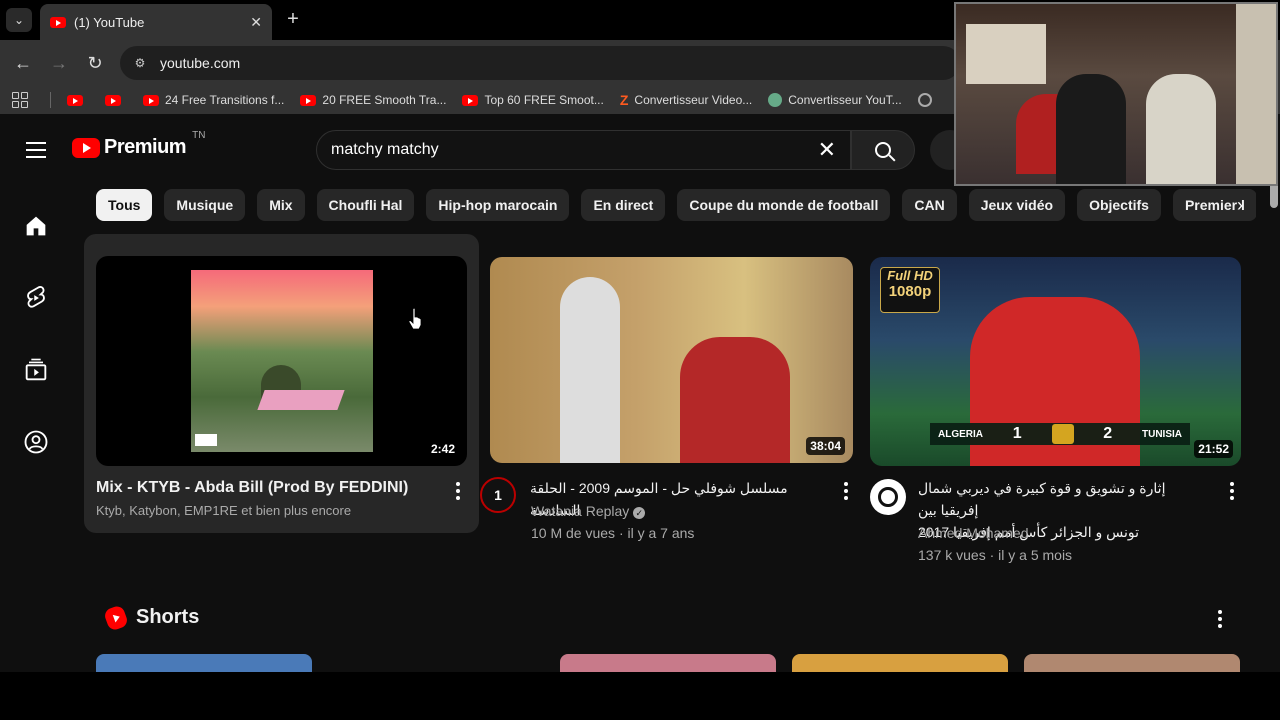 The width and height of the screenshot is (1280, 720). I want to click on address-bar: ⚙ youtube.com, so click(540, 63).